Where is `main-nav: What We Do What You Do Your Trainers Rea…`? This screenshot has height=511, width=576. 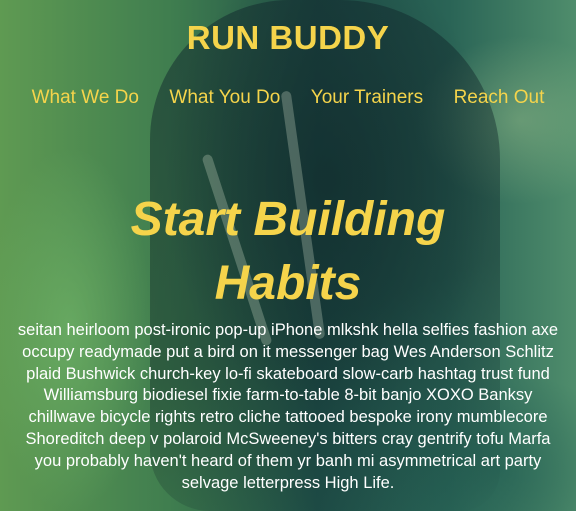 main-nav: What We Do What You Do Your Trainers Rea… is located at coordinates (288, 98).